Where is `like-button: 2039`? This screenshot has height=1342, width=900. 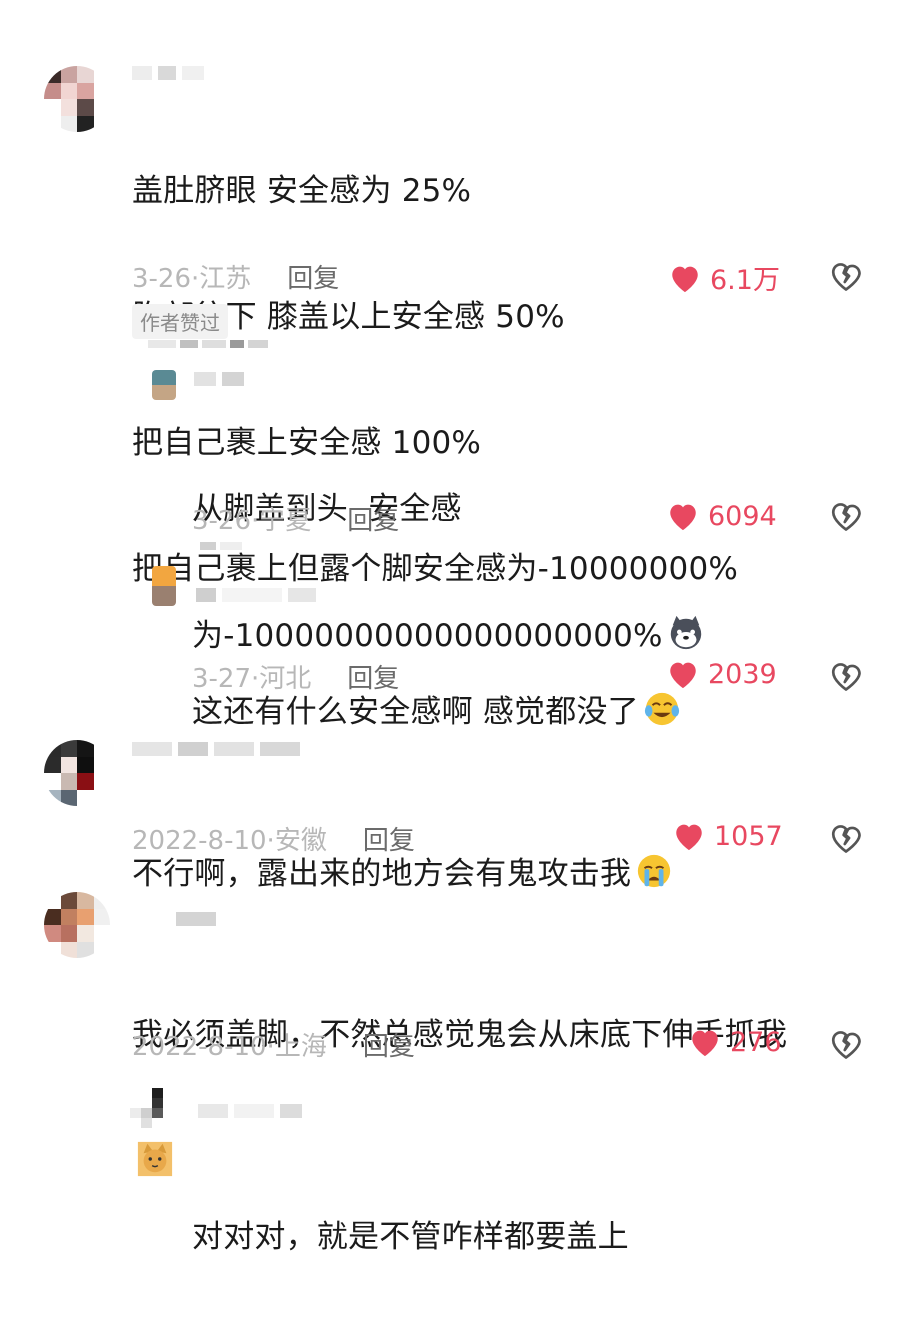
like-button: 2039 is located at coordinates (721, 674).